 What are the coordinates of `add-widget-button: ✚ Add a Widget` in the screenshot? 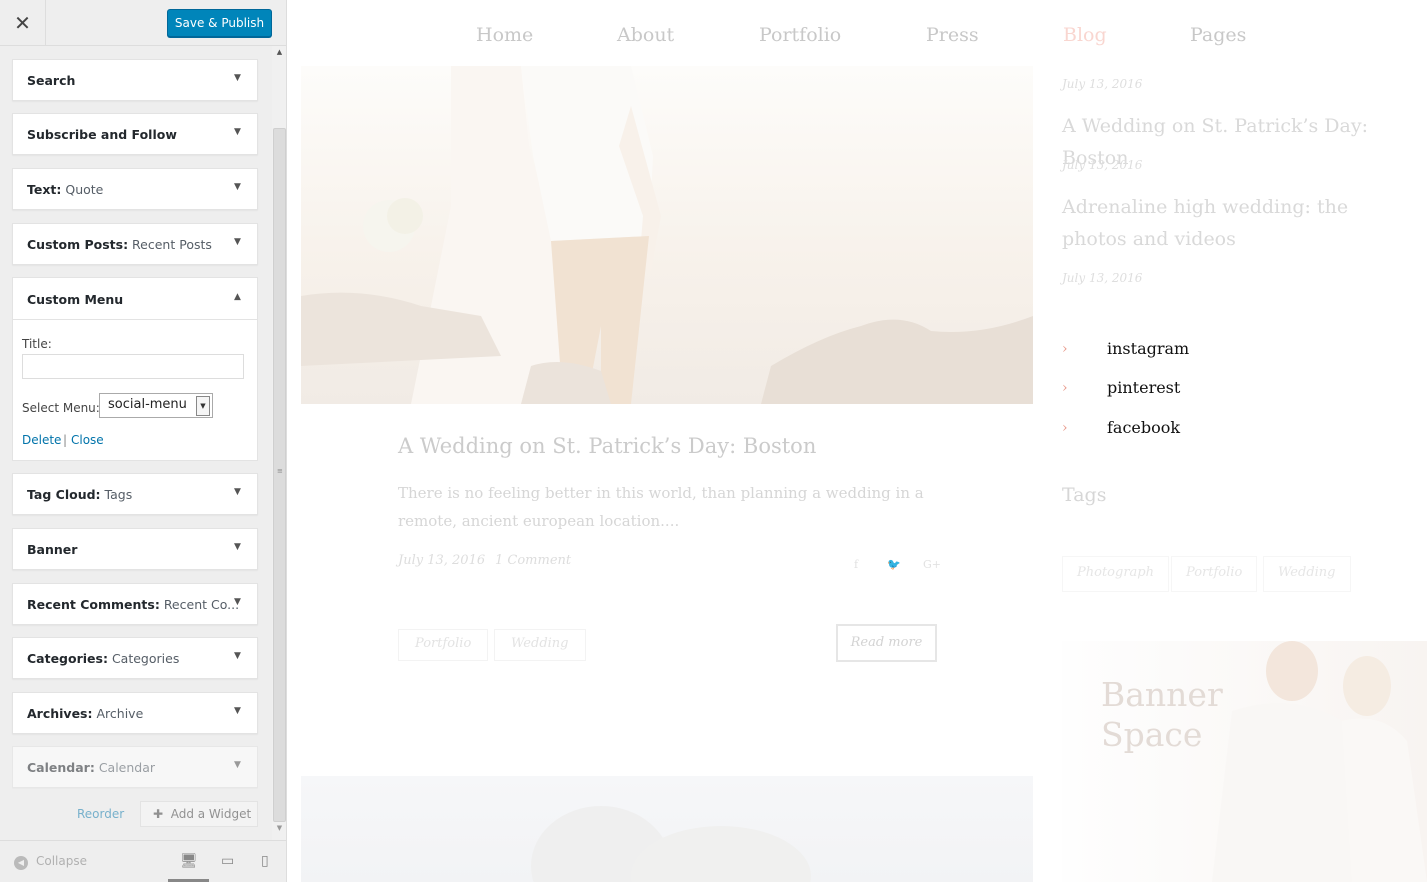 It's located at (199, 814).